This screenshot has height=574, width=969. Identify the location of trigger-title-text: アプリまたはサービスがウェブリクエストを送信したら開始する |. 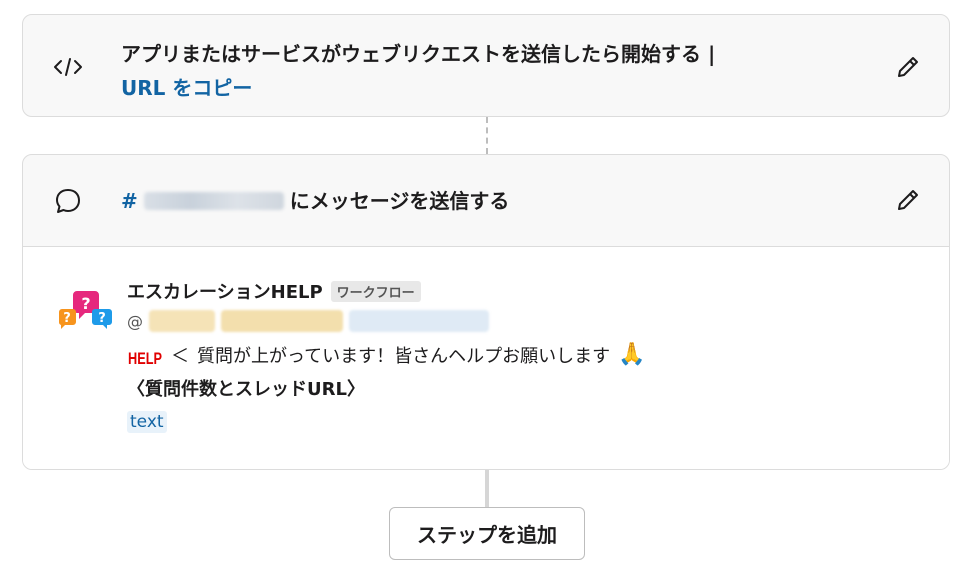
(418, 54).